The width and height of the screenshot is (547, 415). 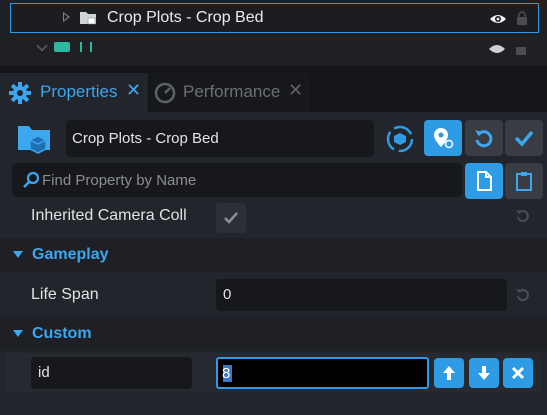 I want to click on custom-property-value-input, so click(x=322, y=373).